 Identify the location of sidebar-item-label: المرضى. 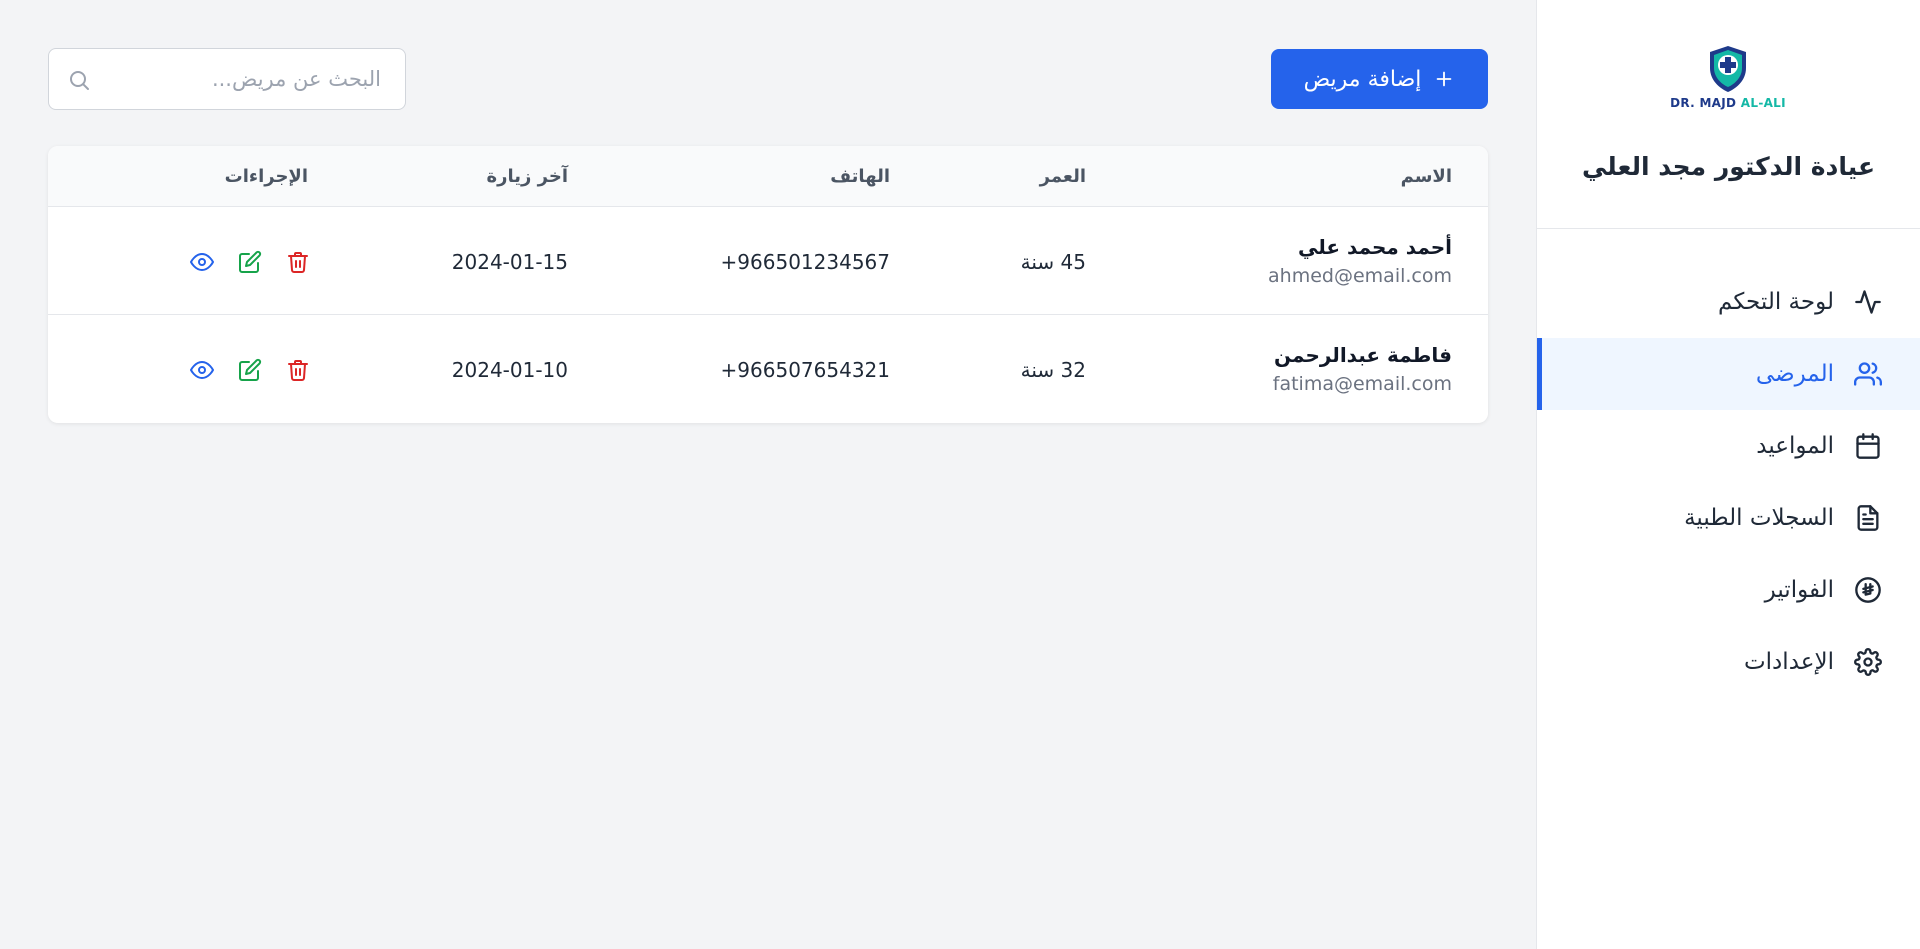
(1794, 374).